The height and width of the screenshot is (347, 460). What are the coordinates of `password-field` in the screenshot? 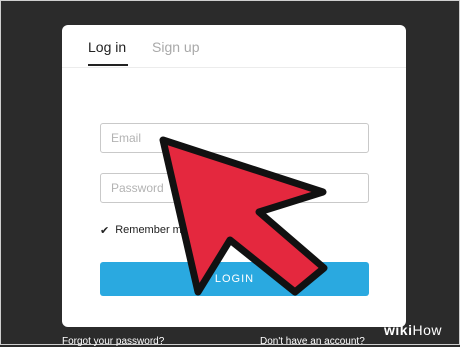 It's located at (234, 188).